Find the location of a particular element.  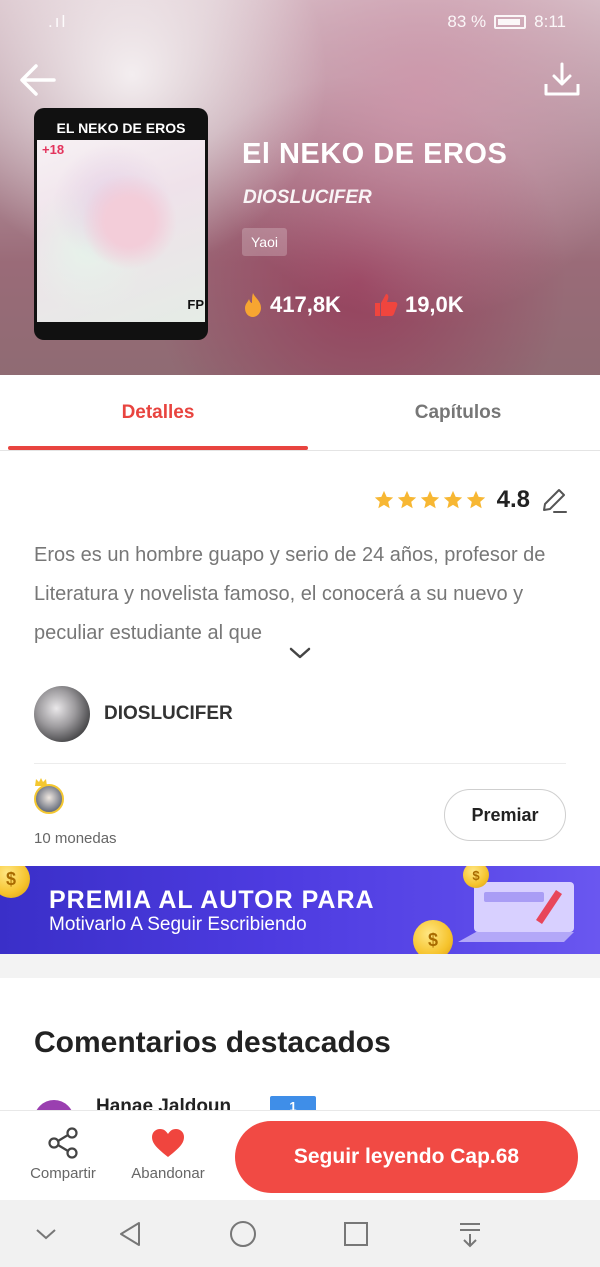

banner-headline: PREMIA AL AUTOR PARA is located at coordinates (212, 900).